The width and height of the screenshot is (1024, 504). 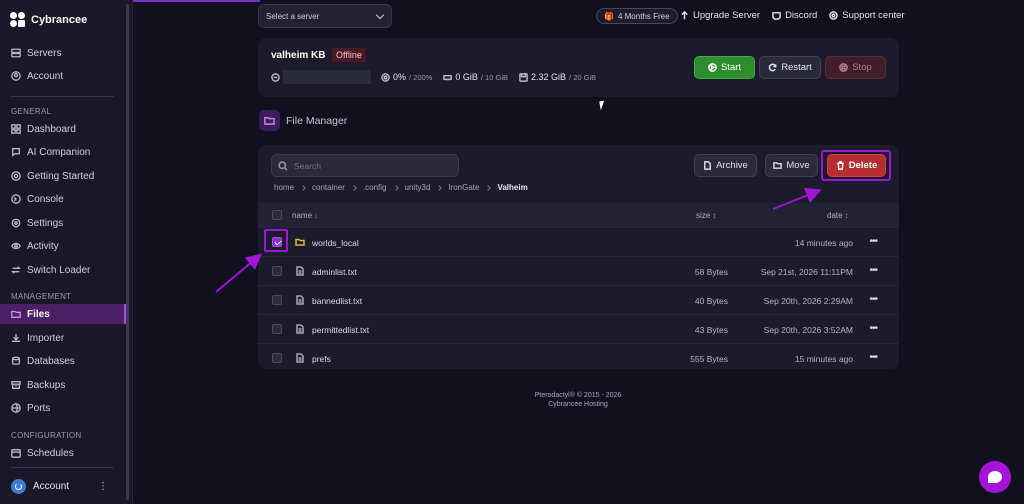 I want to click on arrow-to-checkbox, so click(x=239, y=273).